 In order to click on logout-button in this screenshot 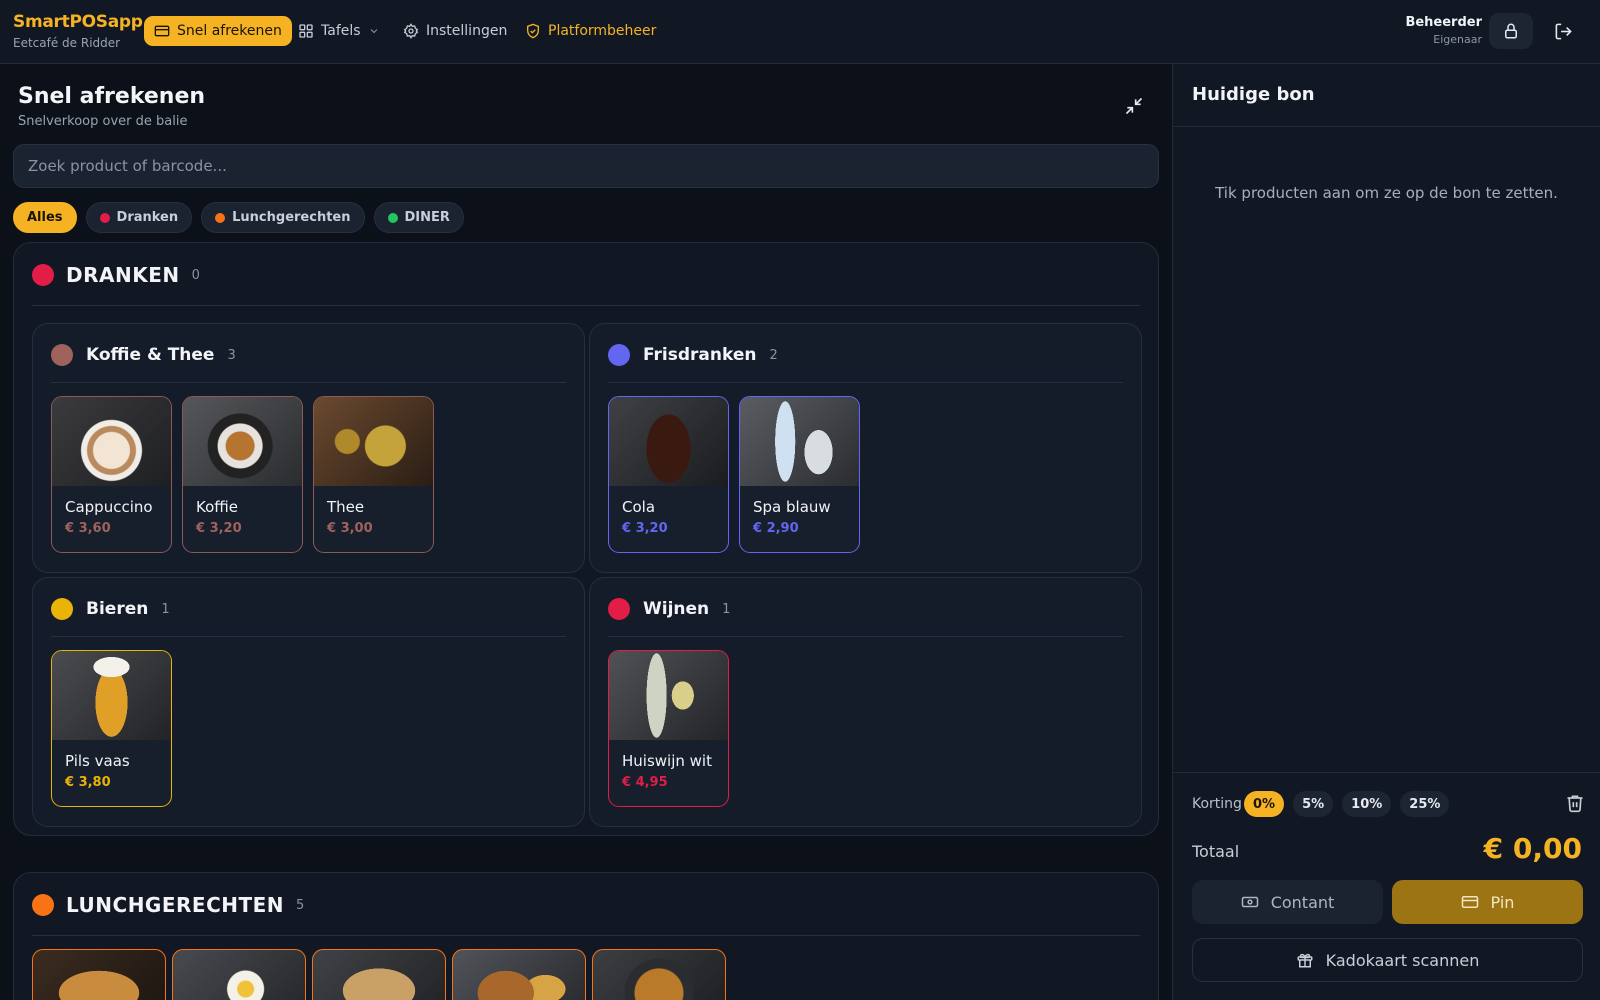, I will do `click(1563, 31)`.